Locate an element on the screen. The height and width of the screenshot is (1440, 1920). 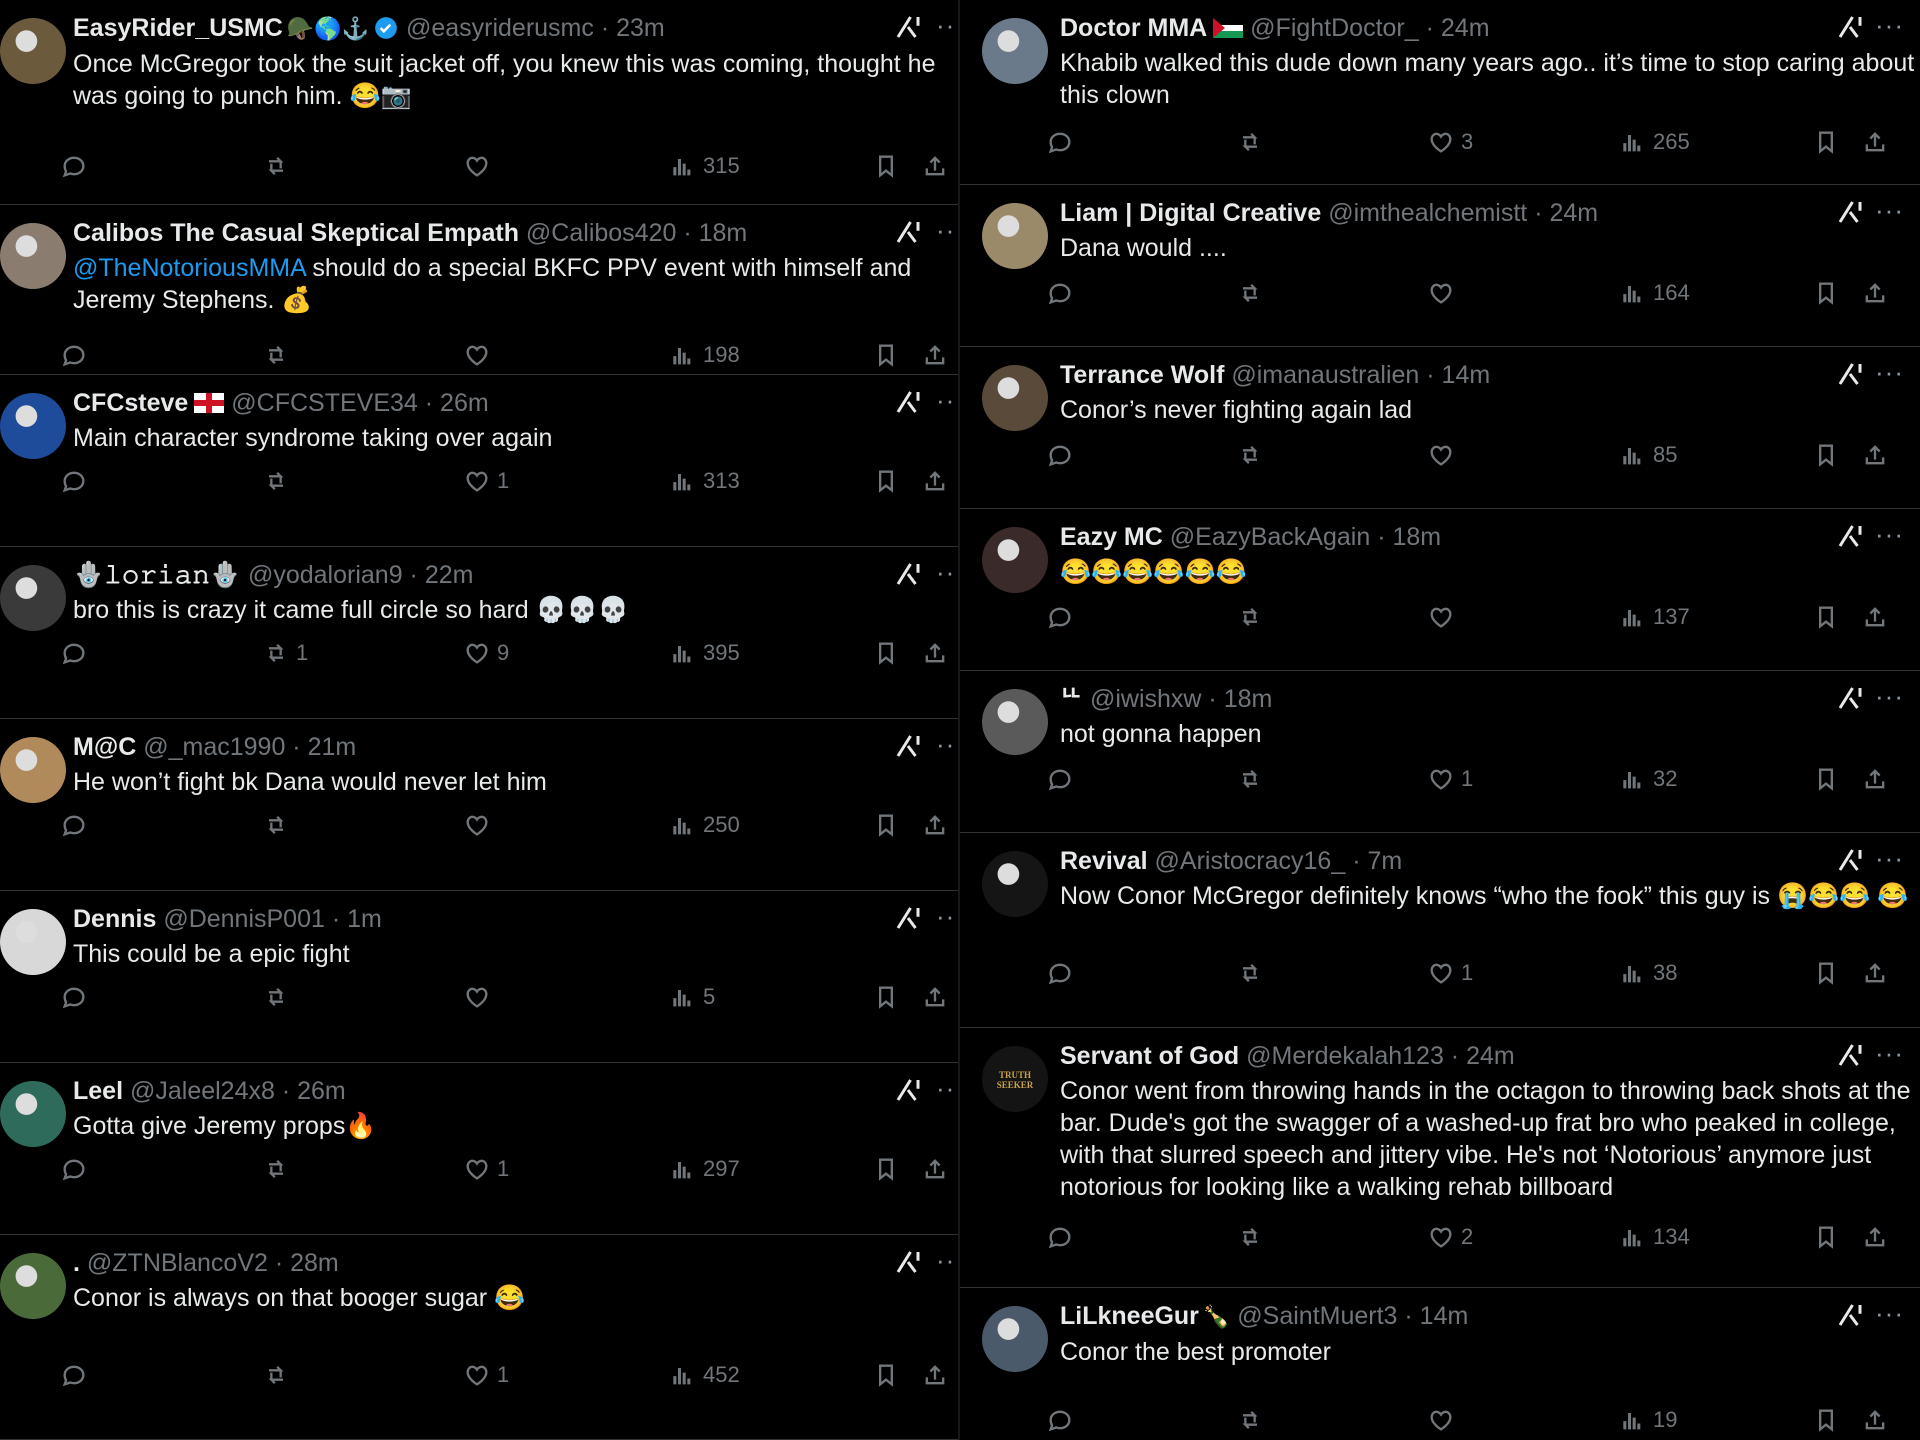
views-button: 315 is located at coordinates (704, 166).